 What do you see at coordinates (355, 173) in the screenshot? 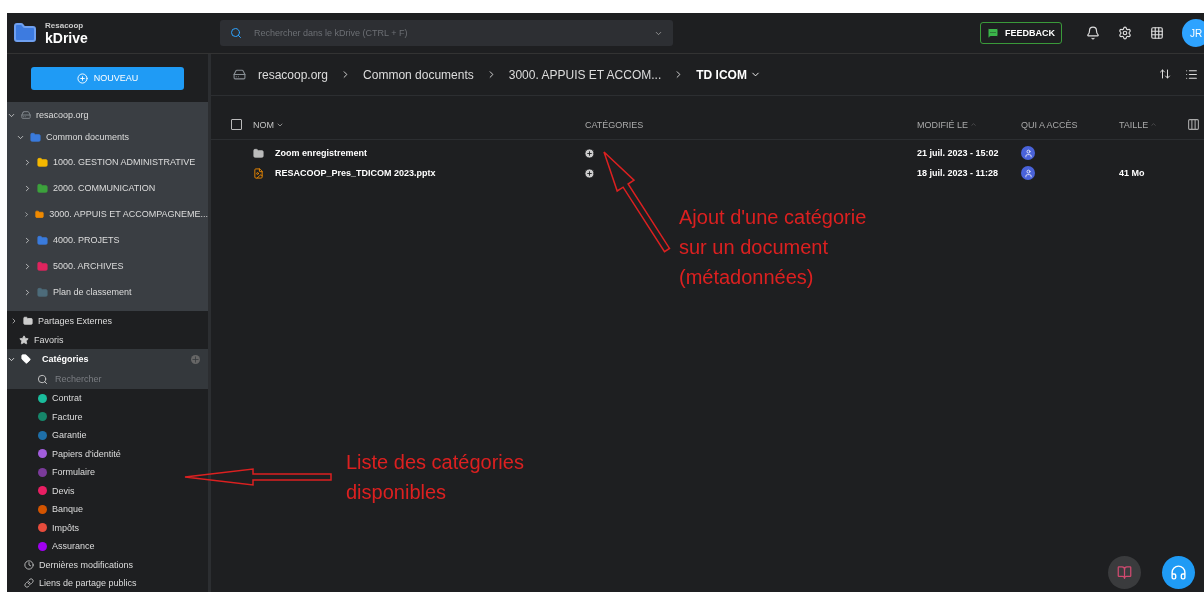
I see `file-name: RESACOOP_Pres_TDICOM 2023.pptx` at bounding box center [355, 173].